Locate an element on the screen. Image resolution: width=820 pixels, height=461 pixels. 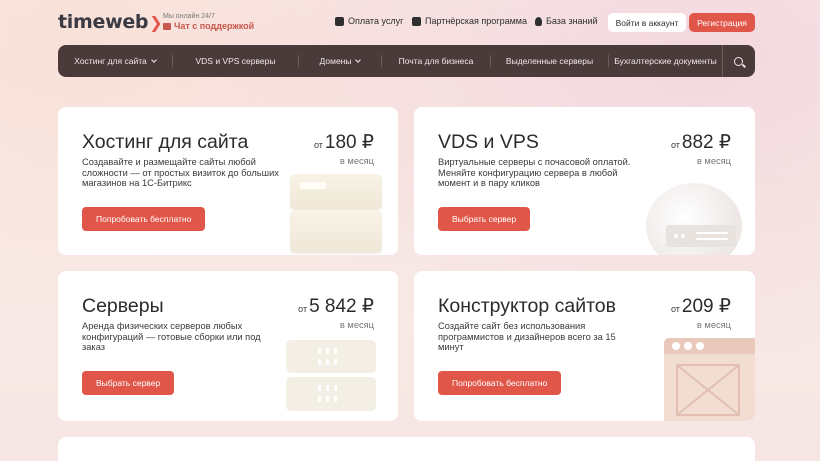
partner-icon is located at coordinates (416, 21).